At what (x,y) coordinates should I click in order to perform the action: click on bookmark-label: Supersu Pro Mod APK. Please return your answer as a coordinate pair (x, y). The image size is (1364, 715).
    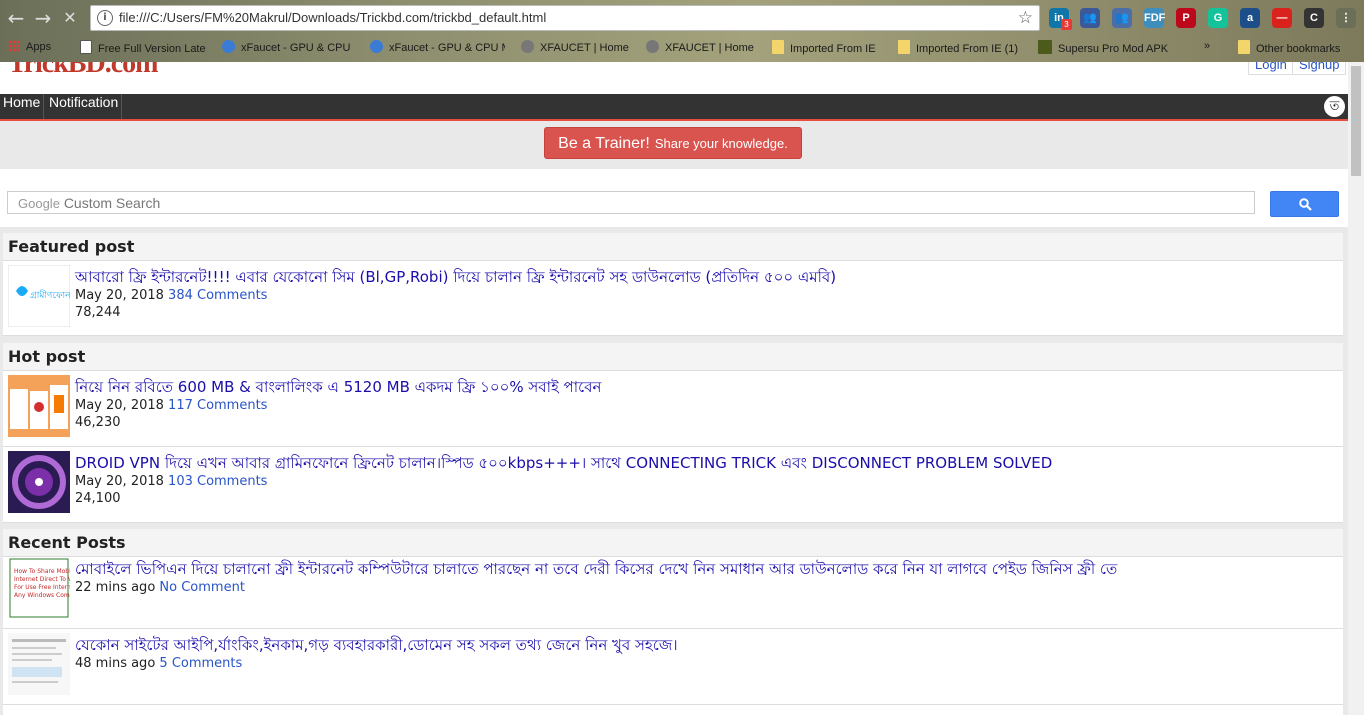
    Looking at the image, I should click on (1113, 49).